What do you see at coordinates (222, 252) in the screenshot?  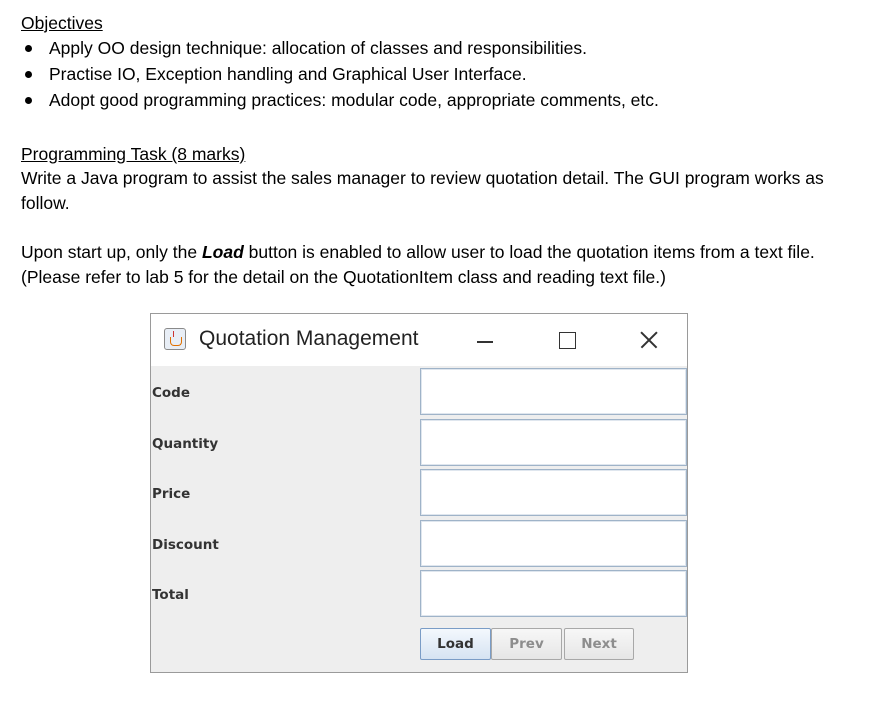 I see `load-emphasis: Load` at bounding box center [222, 252].